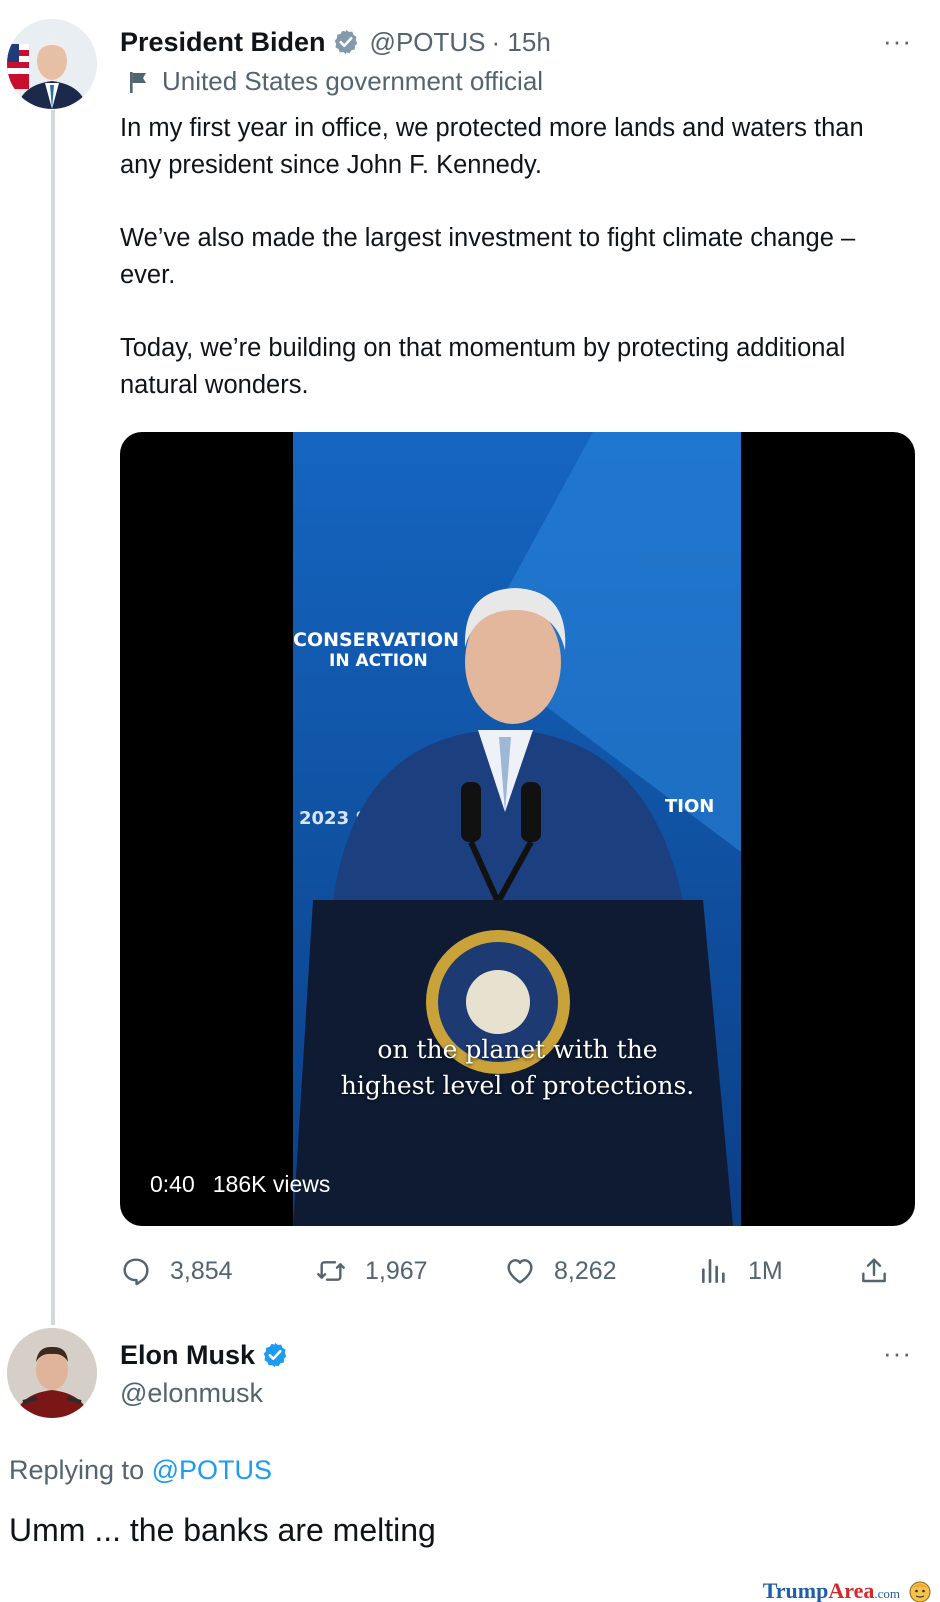 Image resolution: width=940 pixels, height=1602 pixels. I want to click on reply-author-display-name: Elon Musk, so click(187, 1355).